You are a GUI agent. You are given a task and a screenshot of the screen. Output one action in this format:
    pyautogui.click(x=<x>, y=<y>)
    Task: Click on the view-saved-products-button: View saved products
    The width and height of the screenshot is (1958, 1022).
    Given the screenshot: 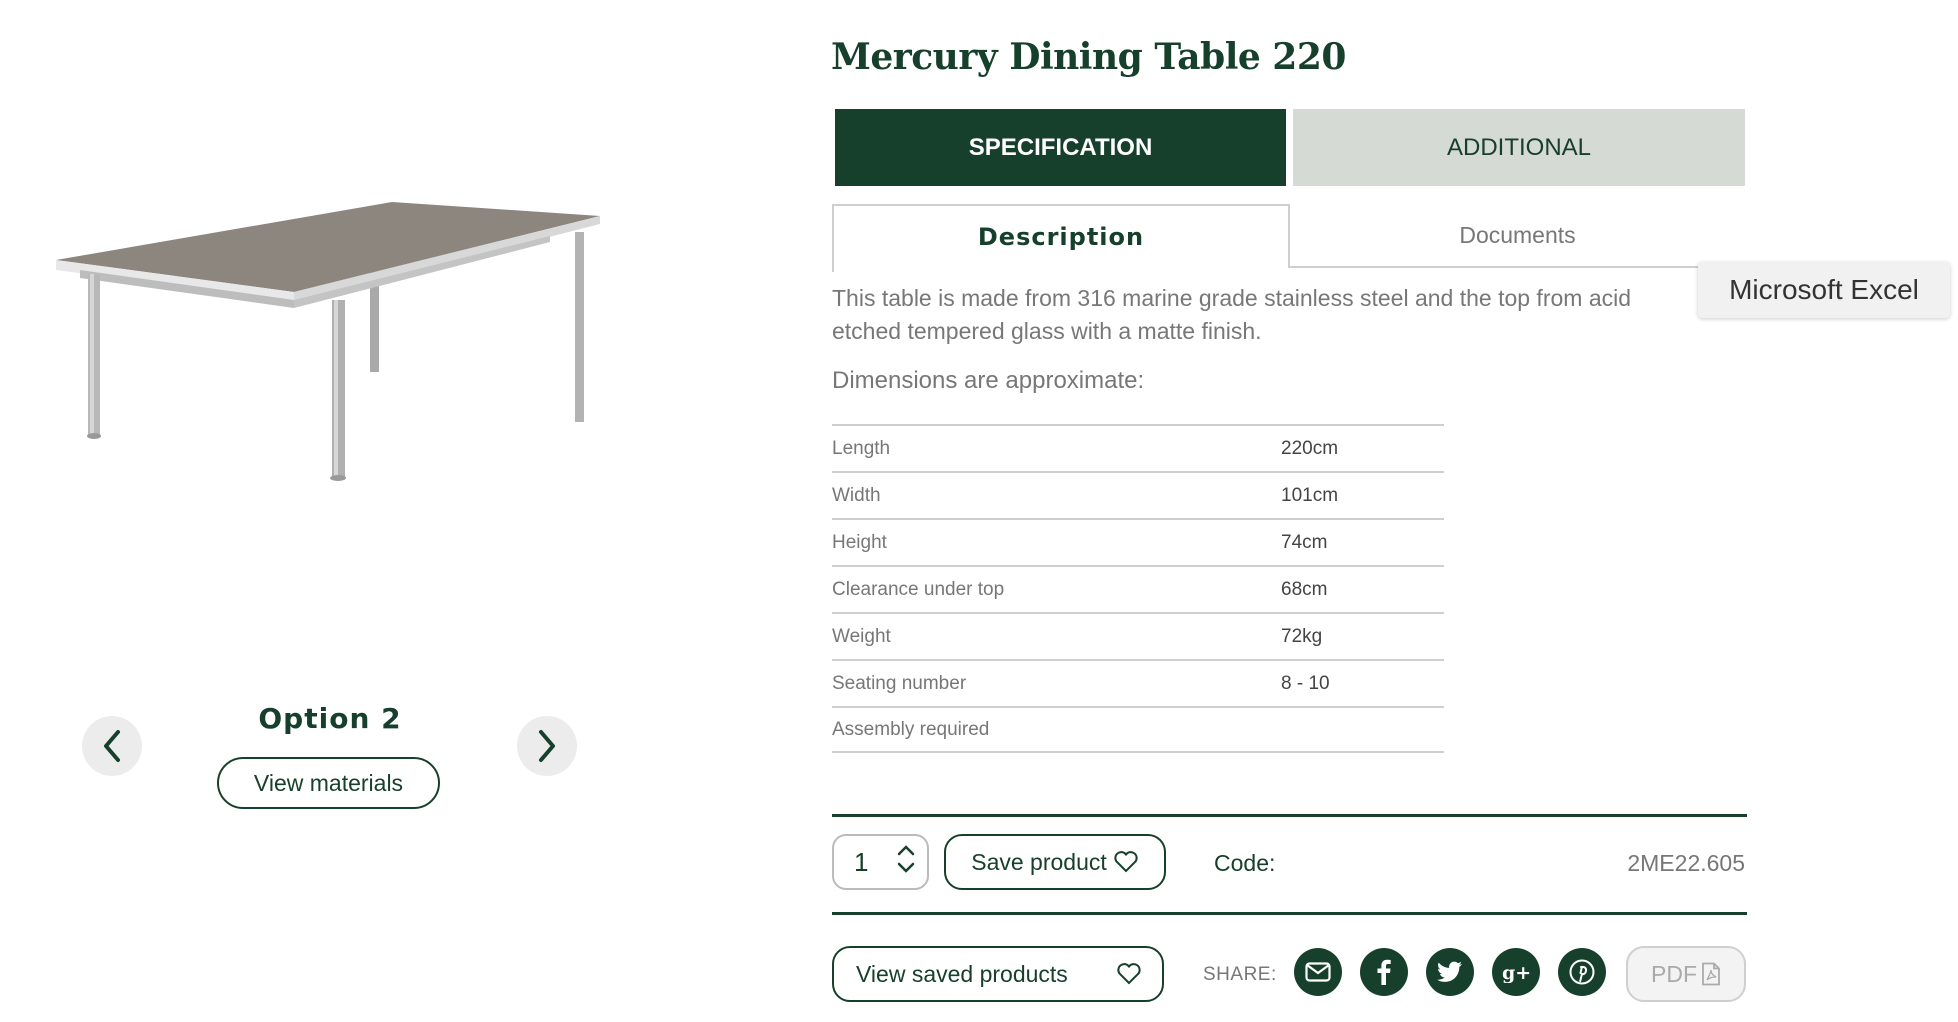 What is the action you would take?
    pyautogui.click(x=998, y=974)
    